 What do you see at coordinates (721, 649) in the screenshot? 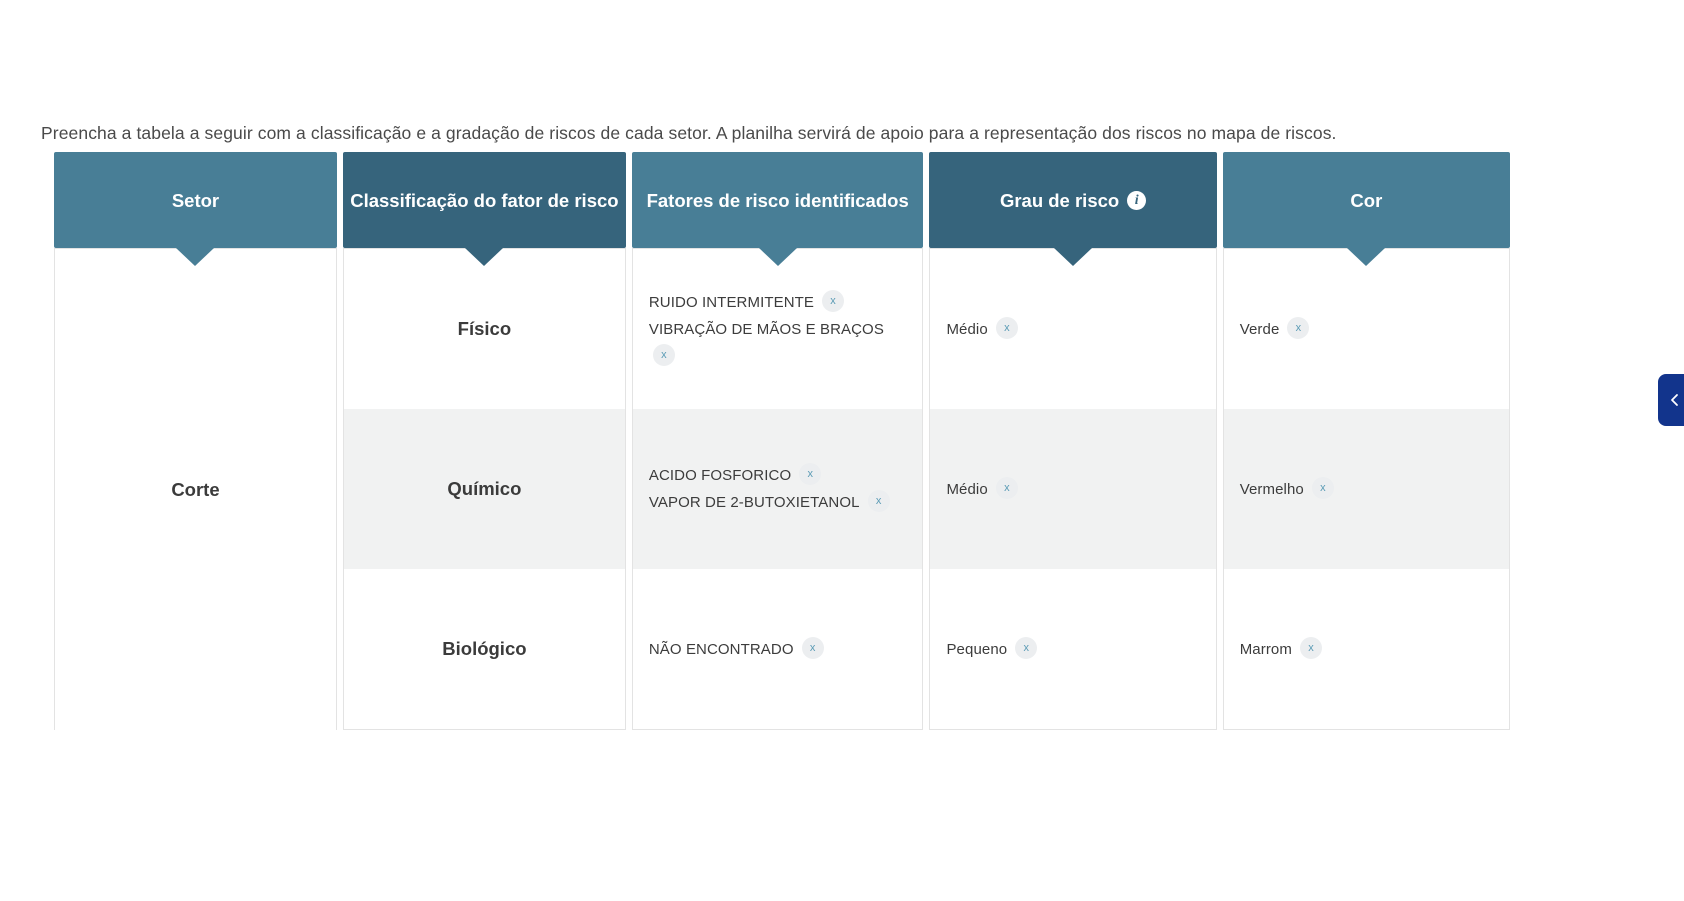
I see `factor-tag: NÃO ENCONTRADO` at bounding box center [721, 649].